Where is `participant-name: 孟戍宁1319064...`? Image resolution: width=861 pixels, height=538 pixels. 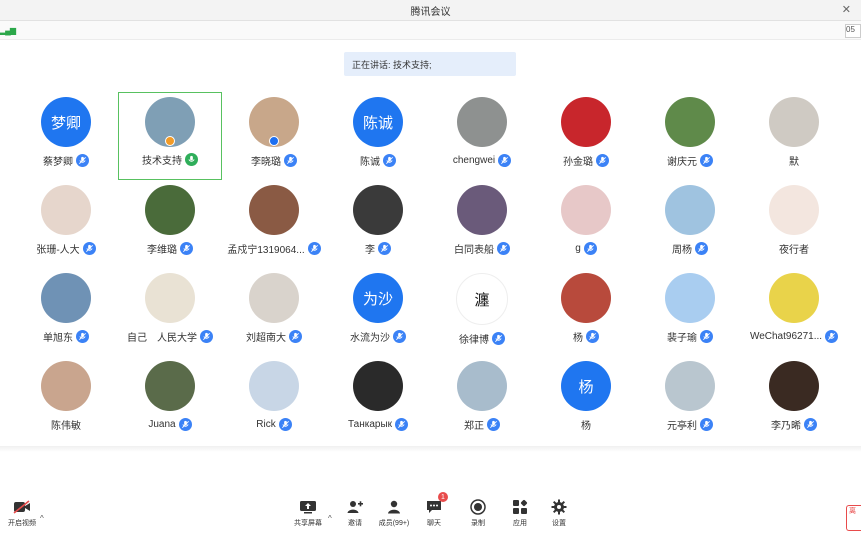 participant-name: 孟戍宁1319064... is located at coordinates (266, 250).